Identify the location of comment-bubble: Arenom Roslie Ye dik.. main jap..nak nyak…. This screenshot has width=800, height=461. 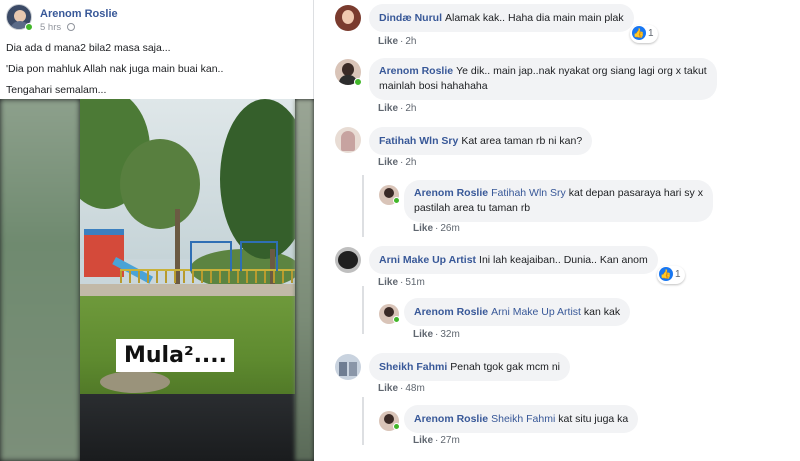
(543, 79).